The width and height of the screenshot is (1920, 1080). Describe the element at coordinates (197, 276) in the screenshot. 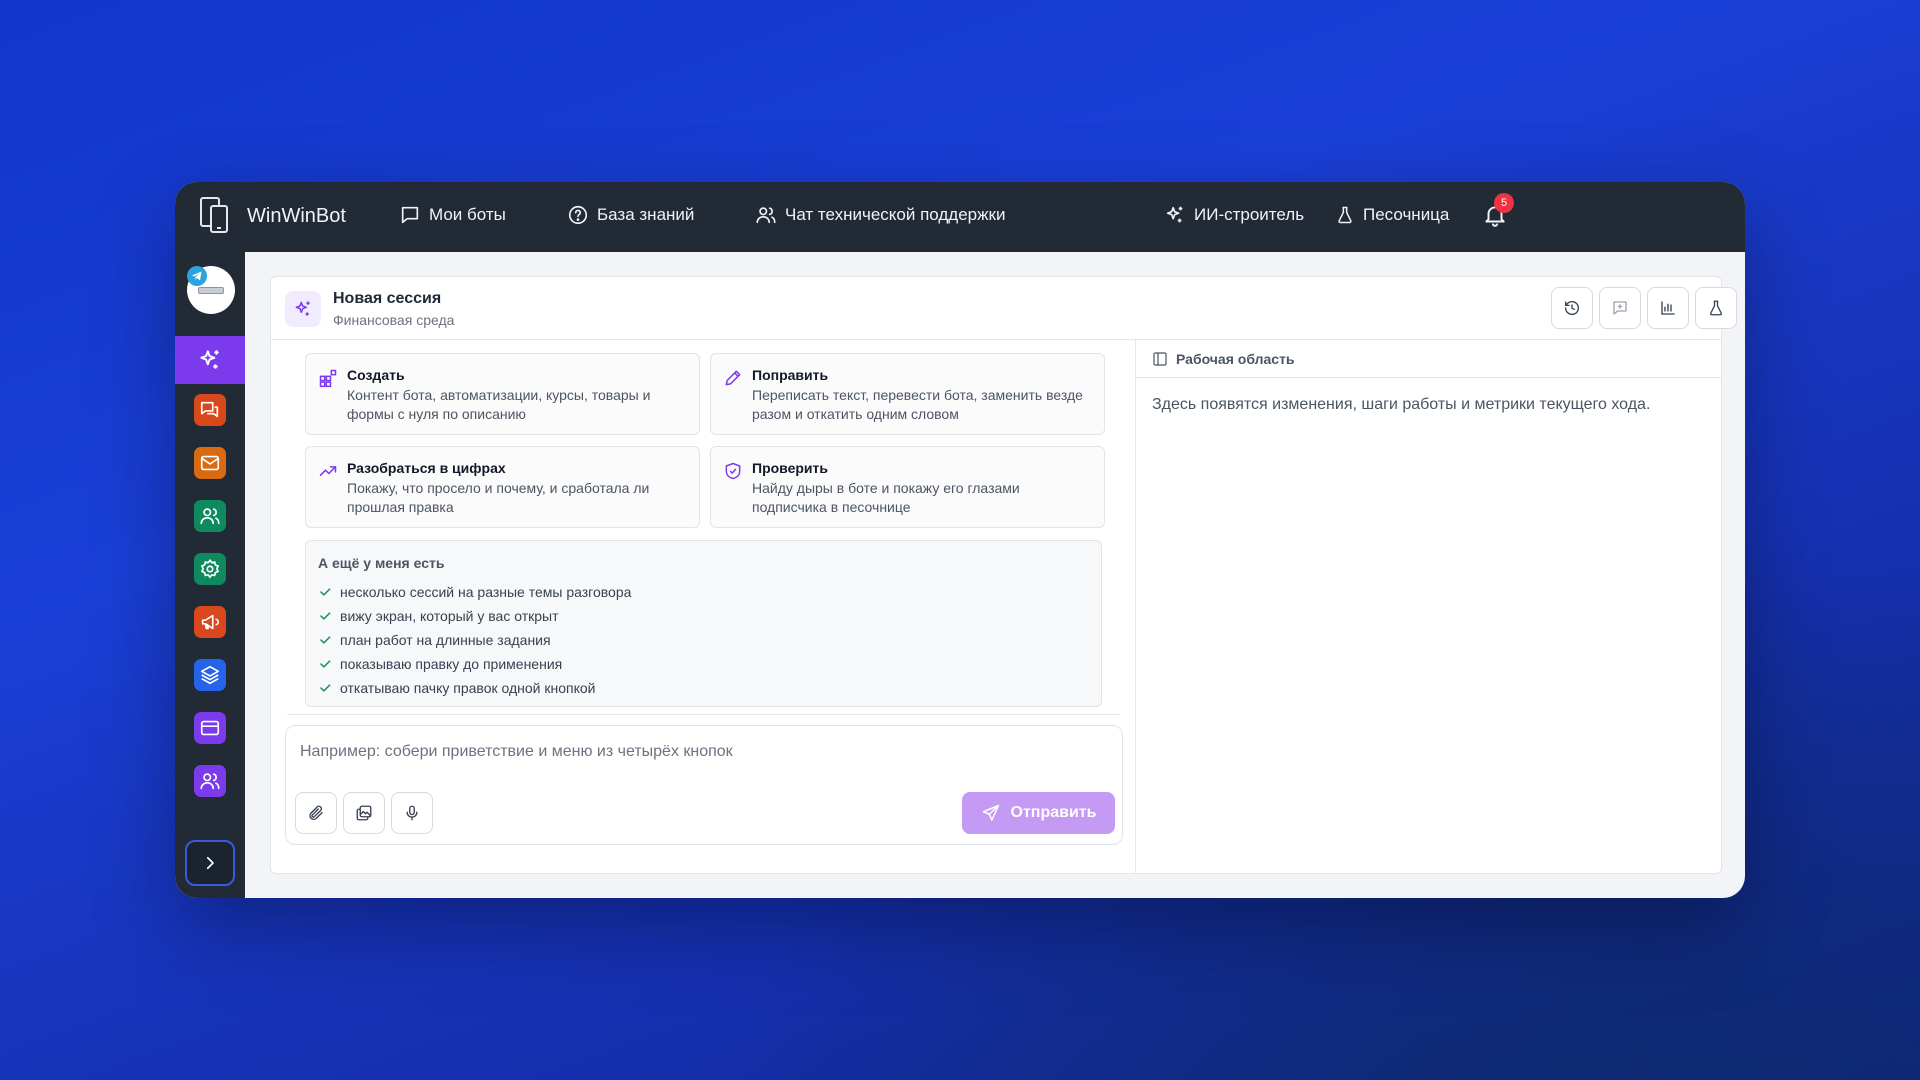

I see `telegram-icon` at that location.